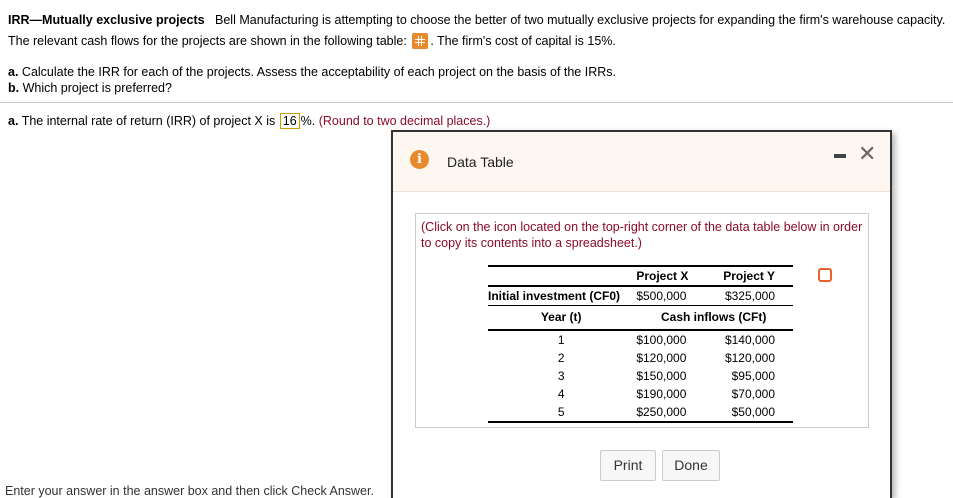  Describe the element at coordinates (404, 121) in the screenshot. I see `answer-hint: (Round to two decimal places.)` at that location.